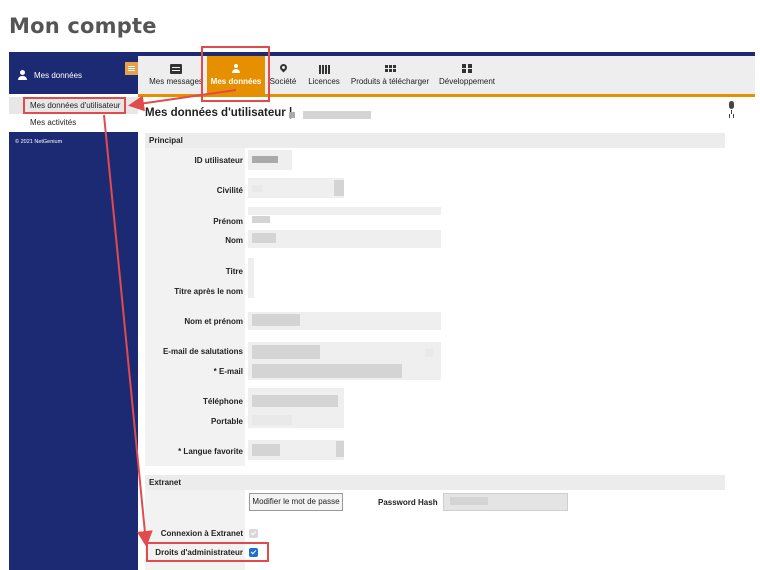  I want to click on blocks-icon, so click(467, 69).